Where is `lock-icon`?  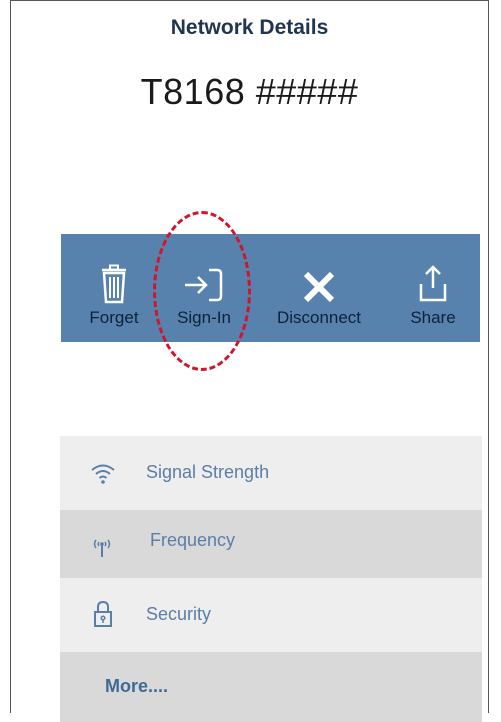
lock-icon is located at coordinates (103, 614).